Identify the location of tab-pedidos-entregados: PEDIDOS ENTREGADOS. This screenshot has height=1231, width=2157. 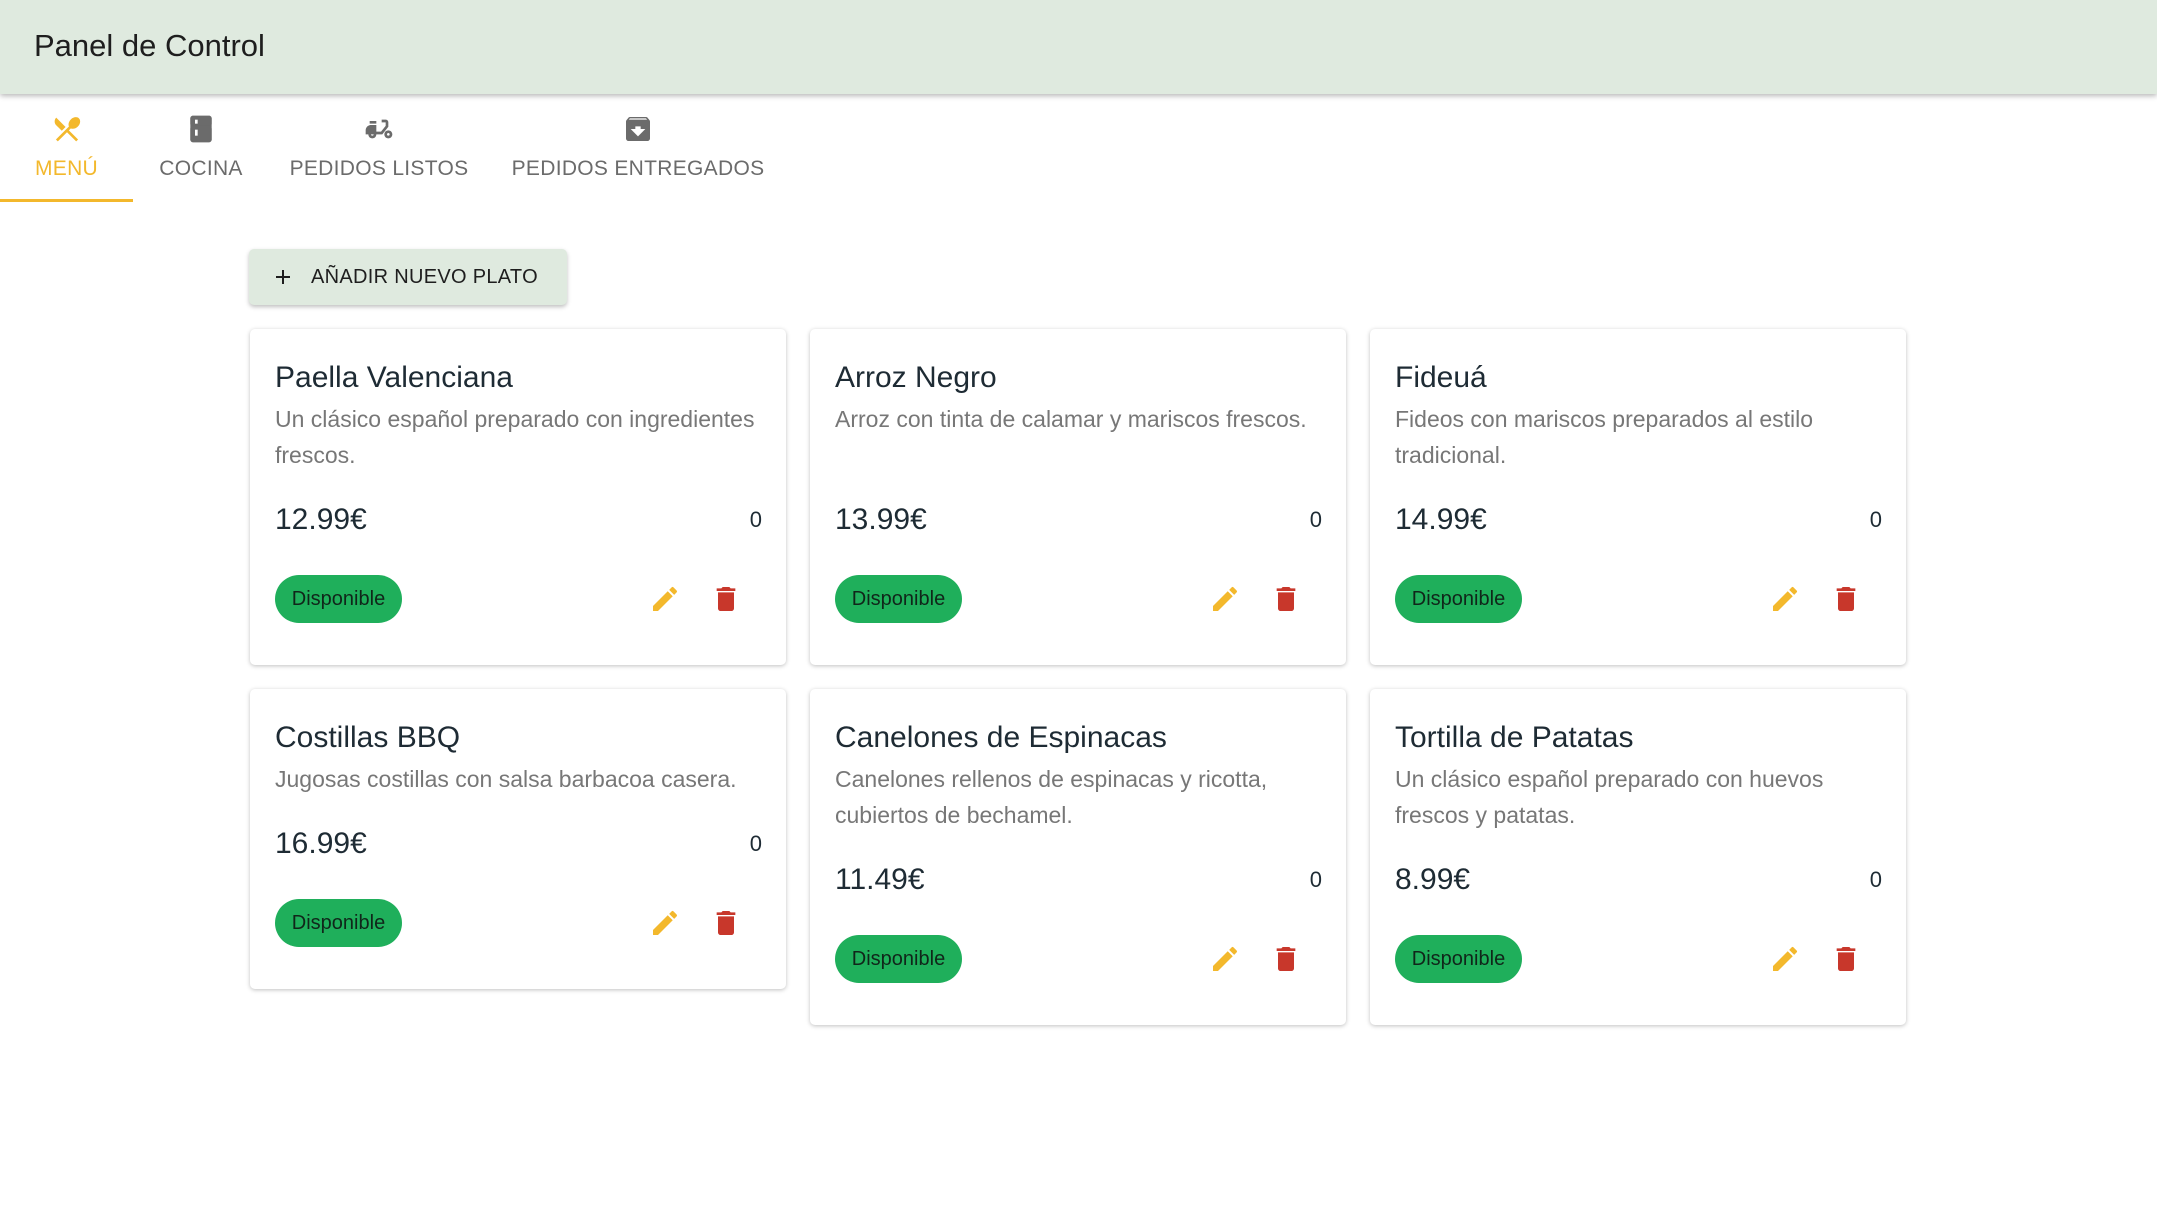
(638, 149).